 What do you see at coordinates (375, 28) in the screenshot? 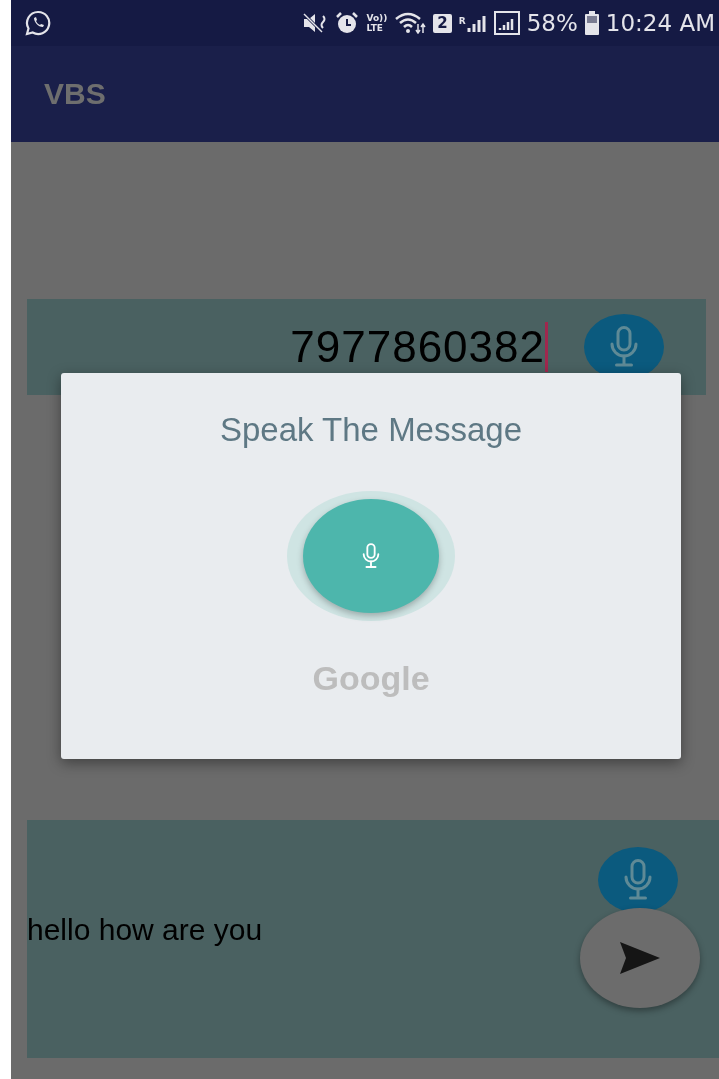
I see `lte-label: LTE` at bounding box center [375, 28].